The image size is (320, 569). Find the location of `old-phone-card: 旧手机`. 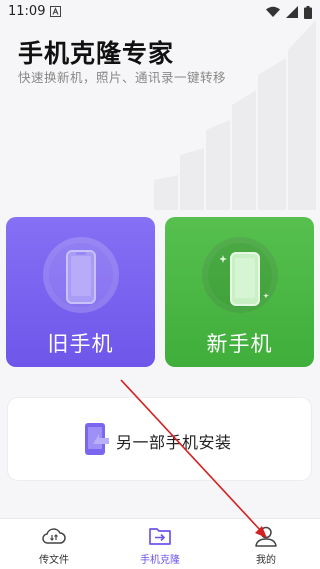

old-phone-card: 旧手机 is located at coordinates (80, 292).